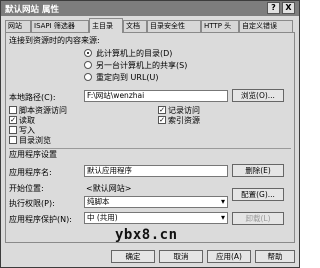 This screenshot has height=268, width=320. What do you see at coordinates (26, 188) in the screenshot?
I see `start-position-label: 开始位置:` at bounding box center [26, 188].